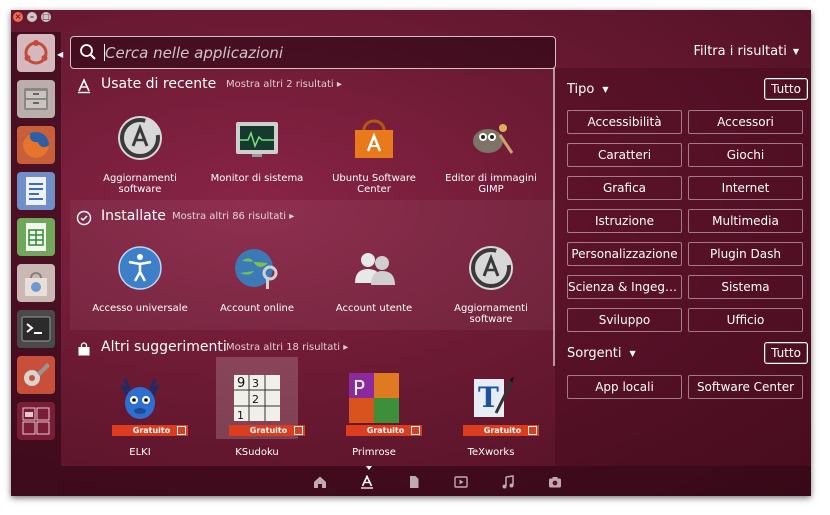 This screenshot has height=515, width=830. I want to click on svg-text: 2, so click(255, 399).